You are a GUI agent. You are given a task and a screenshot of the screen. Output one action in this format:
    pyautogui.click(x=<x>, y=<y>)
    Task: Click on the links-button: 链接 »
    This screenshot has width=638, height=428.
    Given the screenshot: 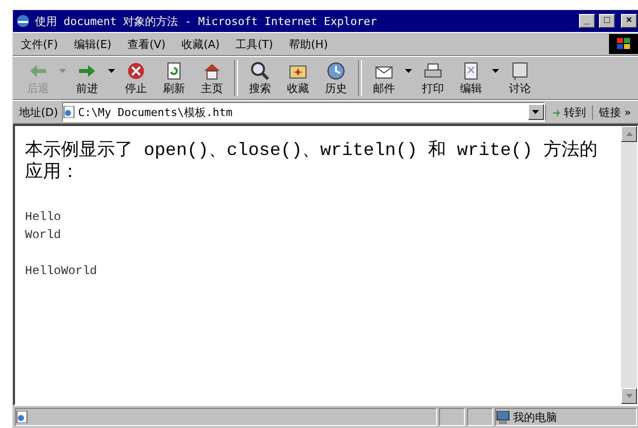 What is the action you would take?
    pyautogui.click(x=614, y=112)
    